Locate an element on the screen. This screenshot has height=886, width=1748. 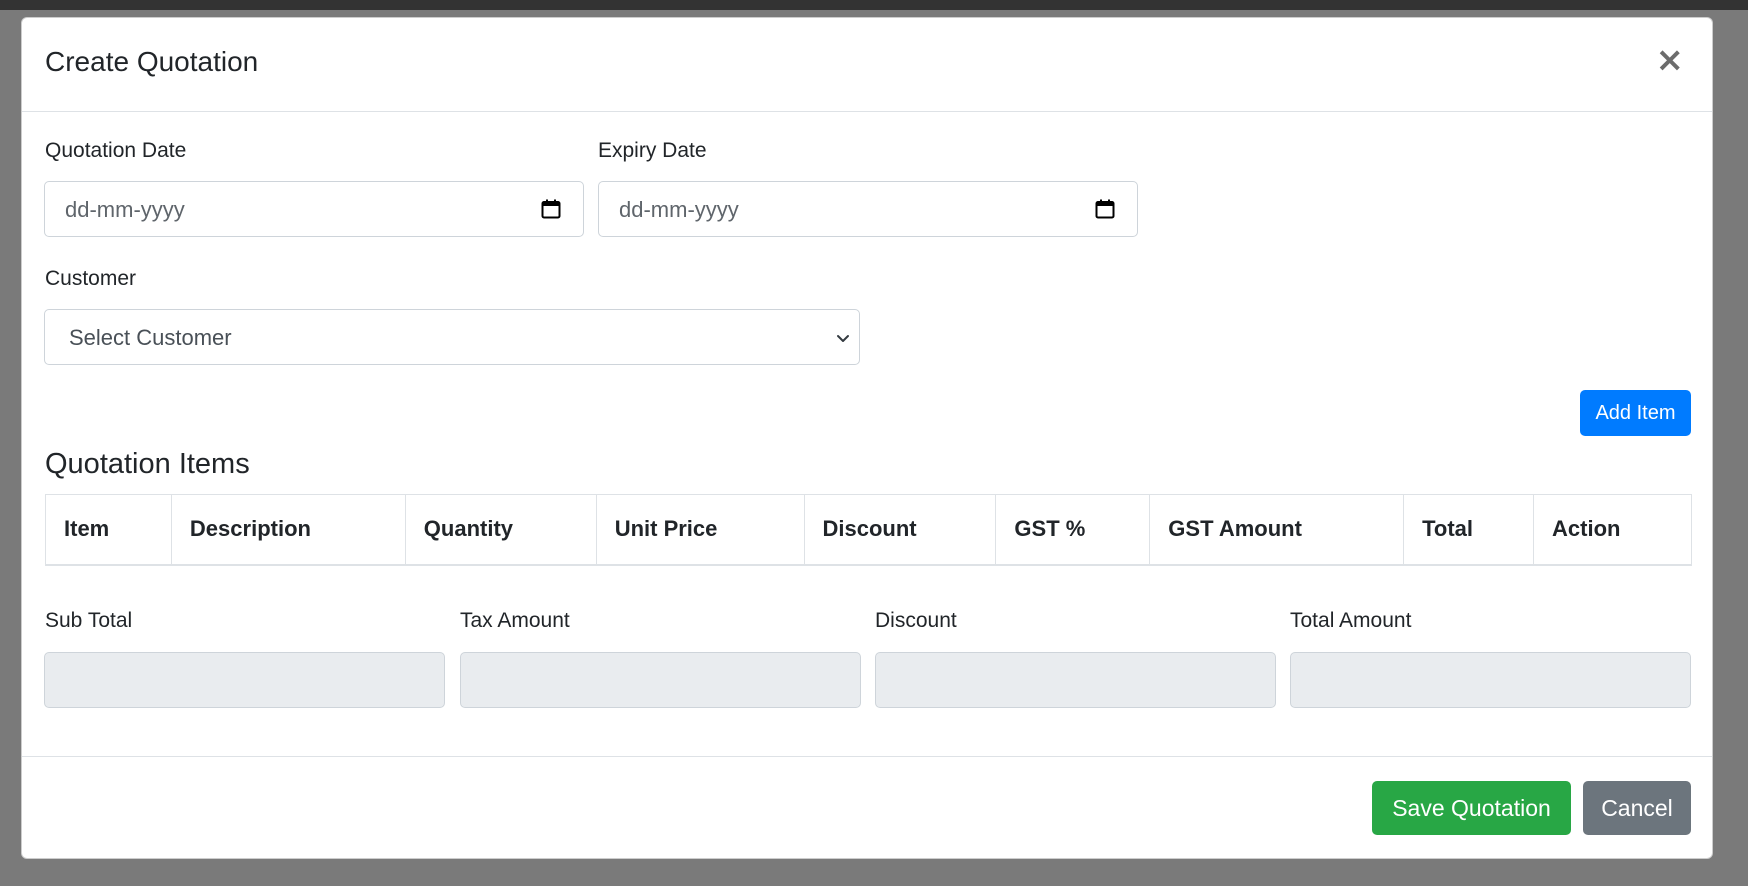
quotation-items-title: Quotation Items is located at coordinates (147, 464).